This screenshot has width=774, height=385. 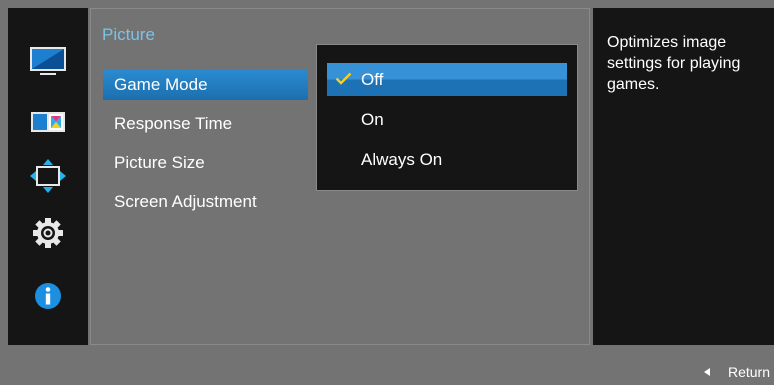 I want to click on sidebar, so click(x=48, y=176).